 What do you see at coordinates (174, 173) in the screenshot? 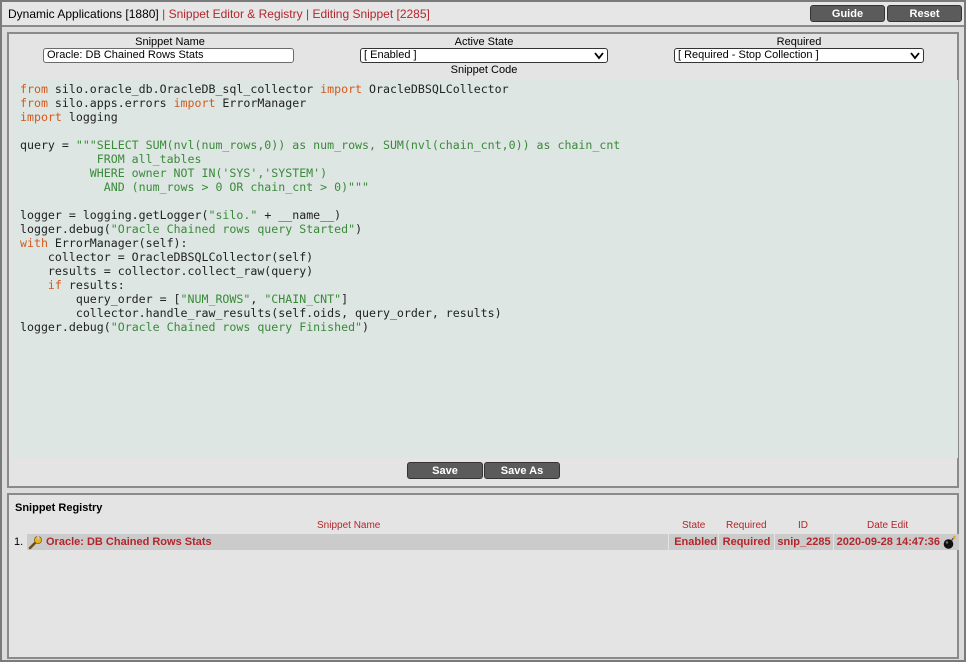
I see `code-line: WHERE owner NOT IN('SYS','SYSTEM')` at bounding box center [174, 173].